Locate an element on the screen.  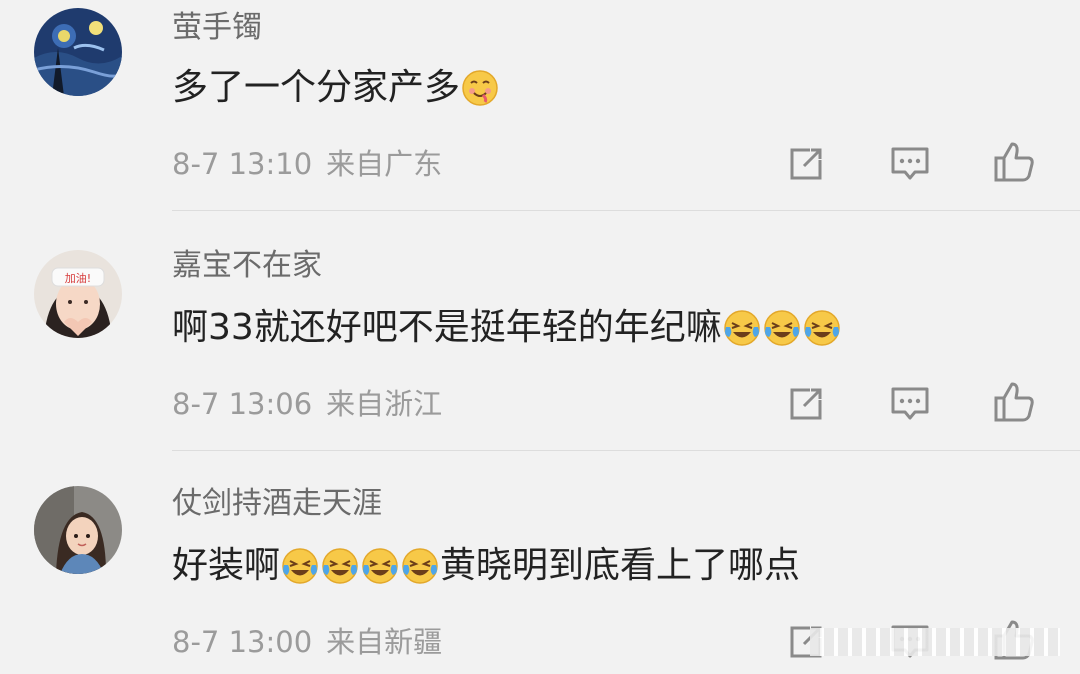
cartoon-girl-avatar is located at coordinates (78, 530).